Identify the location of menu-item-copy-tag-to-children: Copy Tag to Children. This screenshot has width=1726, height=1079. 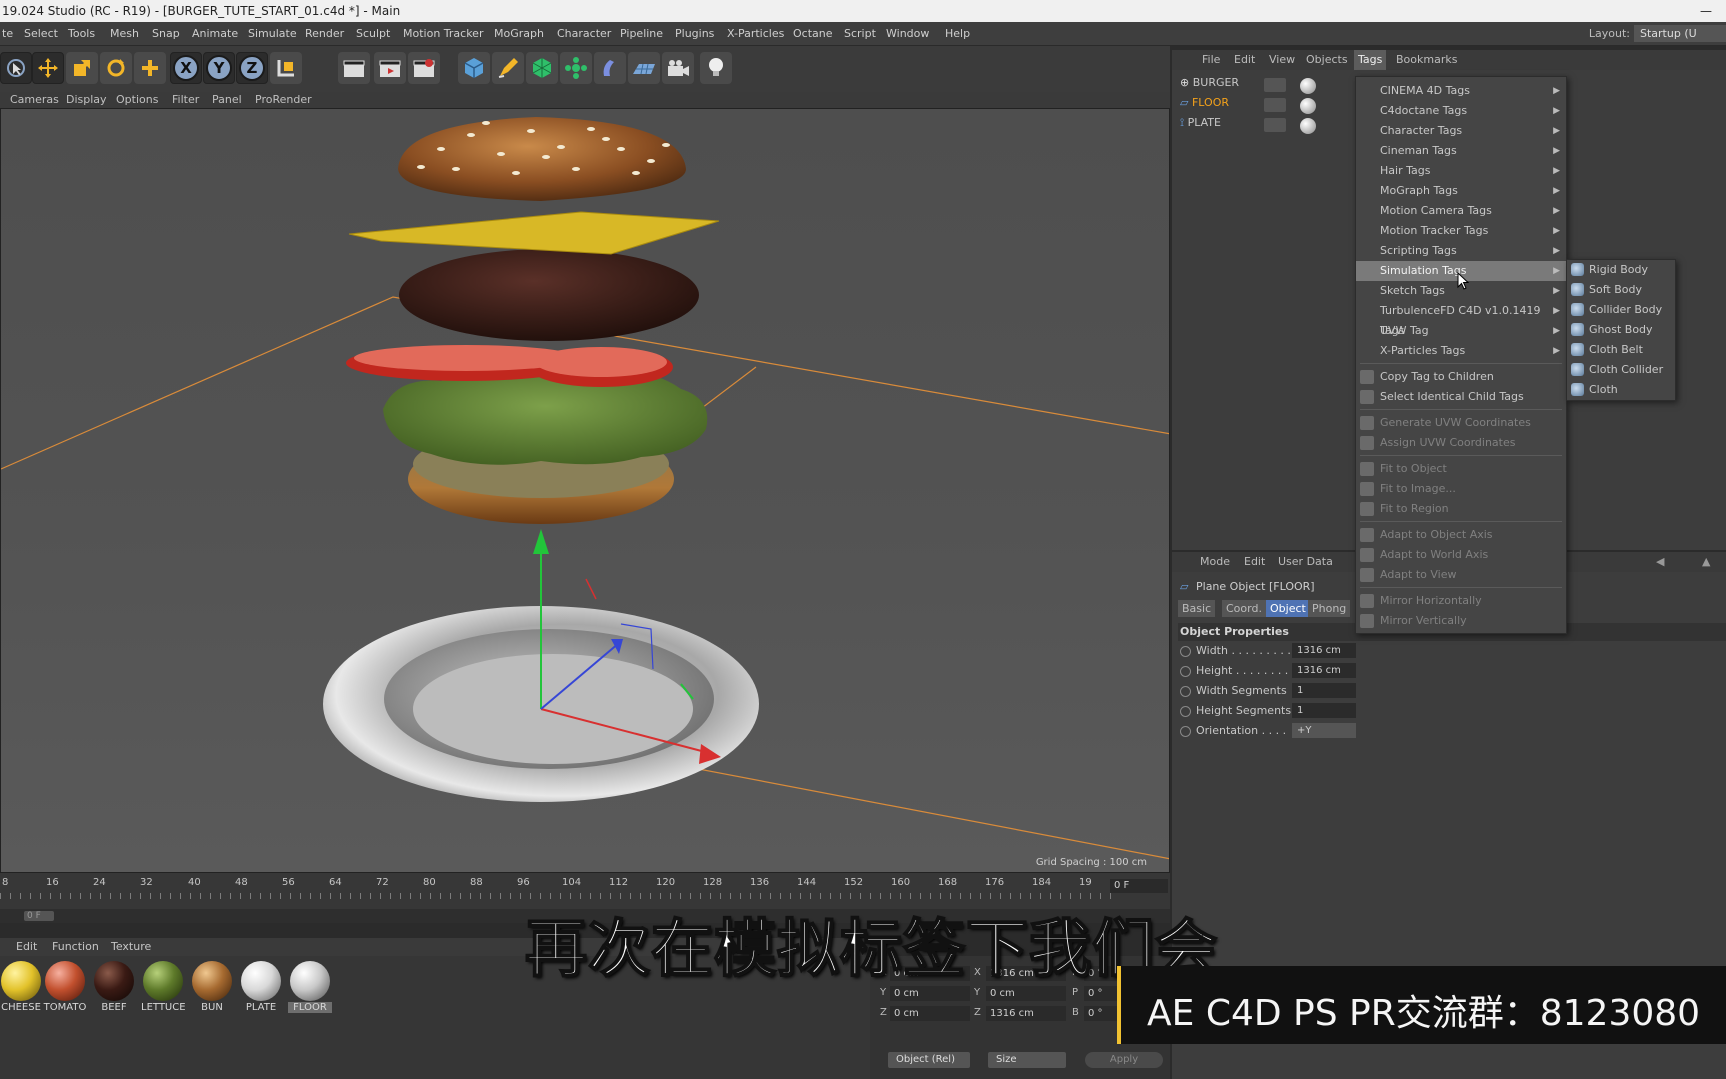
(1461, 377).